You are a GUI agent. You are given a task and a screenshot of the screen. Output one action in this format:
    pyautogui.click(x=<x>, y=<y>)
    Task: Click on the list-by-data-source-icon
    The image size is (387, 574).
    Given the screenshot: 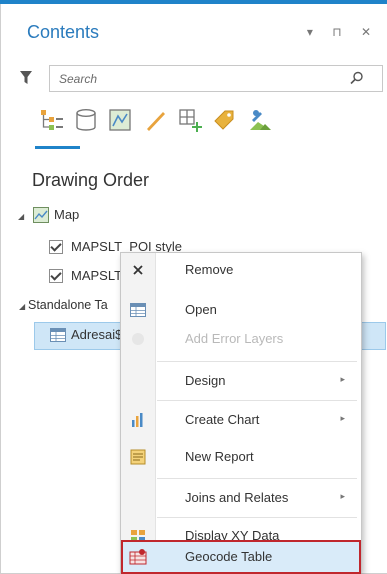 What is the action you would take?
    pyautogui.click(x=86, y=120)
    